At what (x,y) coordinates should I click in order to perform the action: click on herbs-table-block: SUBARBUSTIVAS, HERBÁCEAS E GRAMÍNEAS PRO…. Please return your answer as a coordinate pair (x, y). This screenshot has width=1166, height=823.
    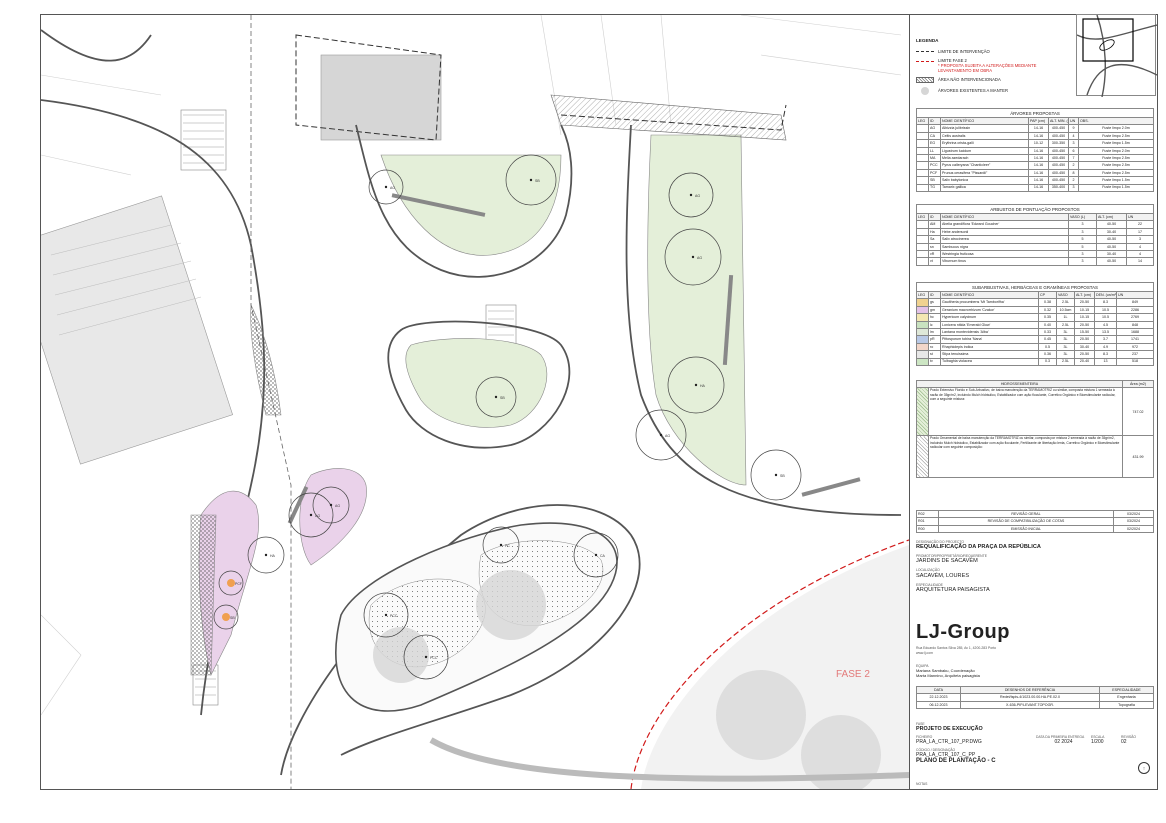
    Looking at the image, I should click on (1035, 324).